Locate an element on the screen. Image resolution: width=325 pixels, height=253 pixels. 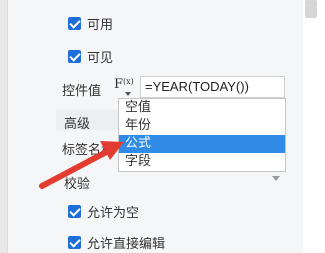
dropdown-option-year: 年份 is located at coordinates (202, 126).